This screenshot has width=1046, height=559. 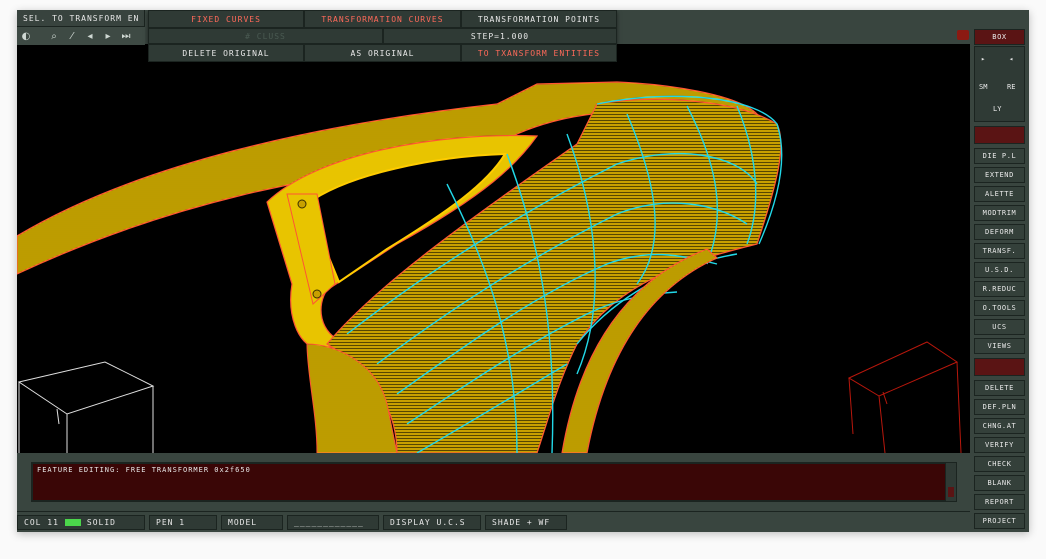 I want to click on check-button: CHECK, so click(x=999, y=464).